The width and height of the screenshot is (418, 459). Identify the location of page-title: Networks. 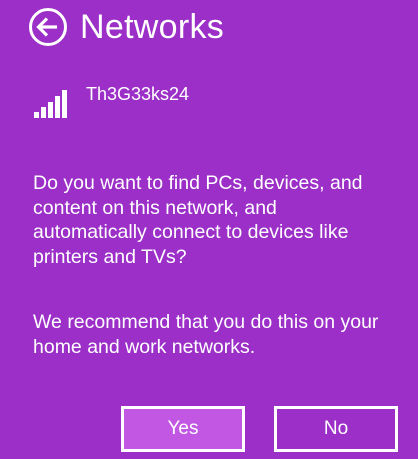
(152, 27).